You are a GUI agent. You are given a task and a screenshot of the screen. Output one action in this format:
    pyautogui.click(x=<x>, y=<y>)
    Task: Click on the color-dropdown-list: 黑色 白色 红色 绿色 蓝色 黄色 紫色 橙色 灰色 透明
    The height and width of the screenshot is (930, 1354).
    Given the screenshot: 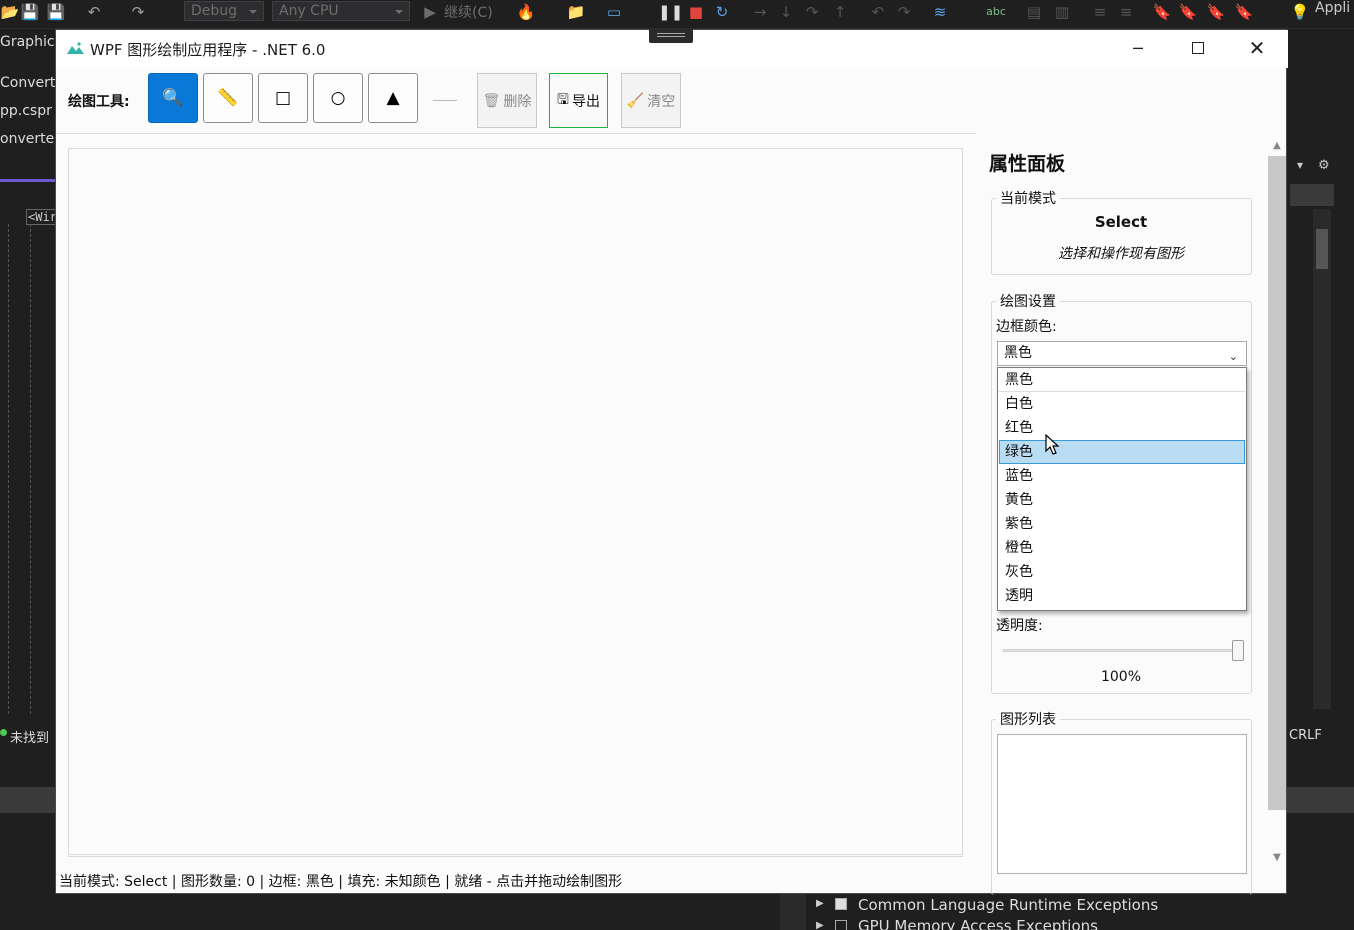 What is the action you would take?
    pyautogui.click(x=1122, y=489)
    